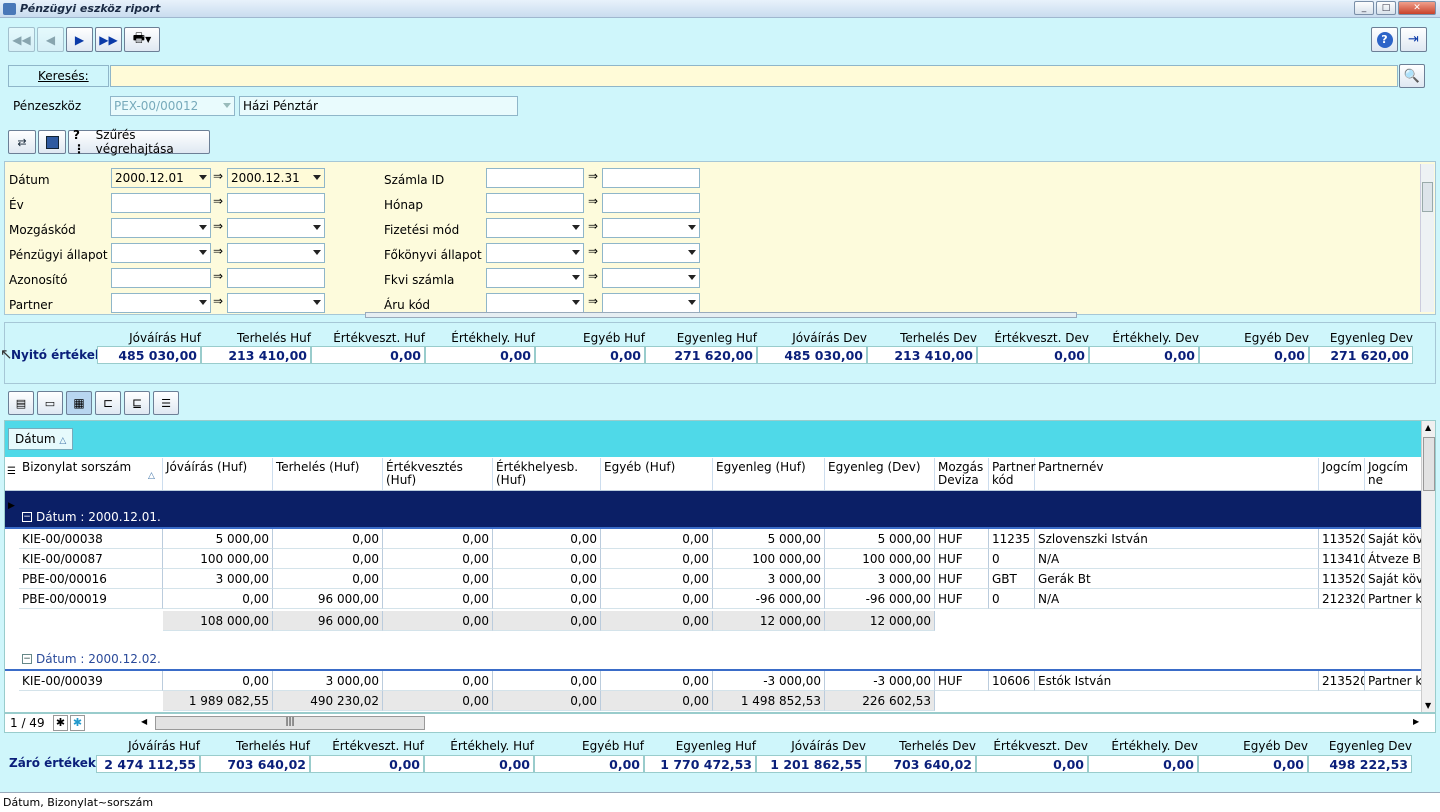  Describe the element at coordinates (290, 723) in the screenshot. I see `grid-hscroll-thumb: |||` at that location.